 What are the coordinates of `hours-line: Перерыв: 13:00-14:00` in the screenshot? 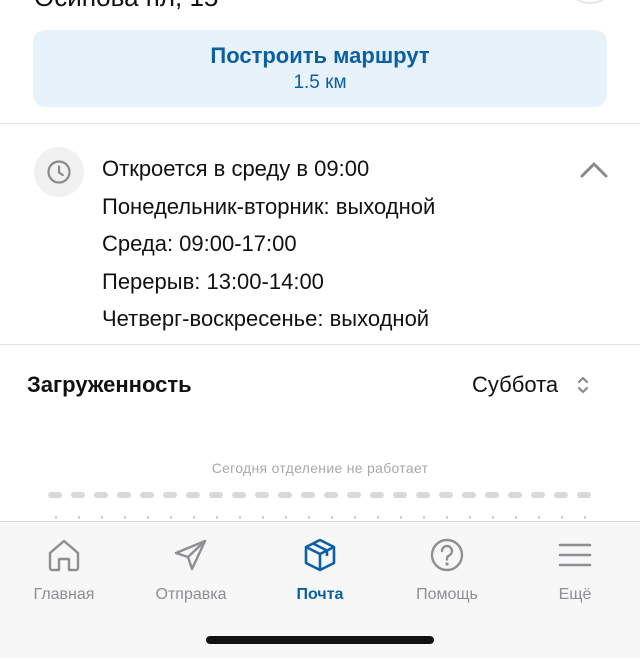 It's located at (213, 281).